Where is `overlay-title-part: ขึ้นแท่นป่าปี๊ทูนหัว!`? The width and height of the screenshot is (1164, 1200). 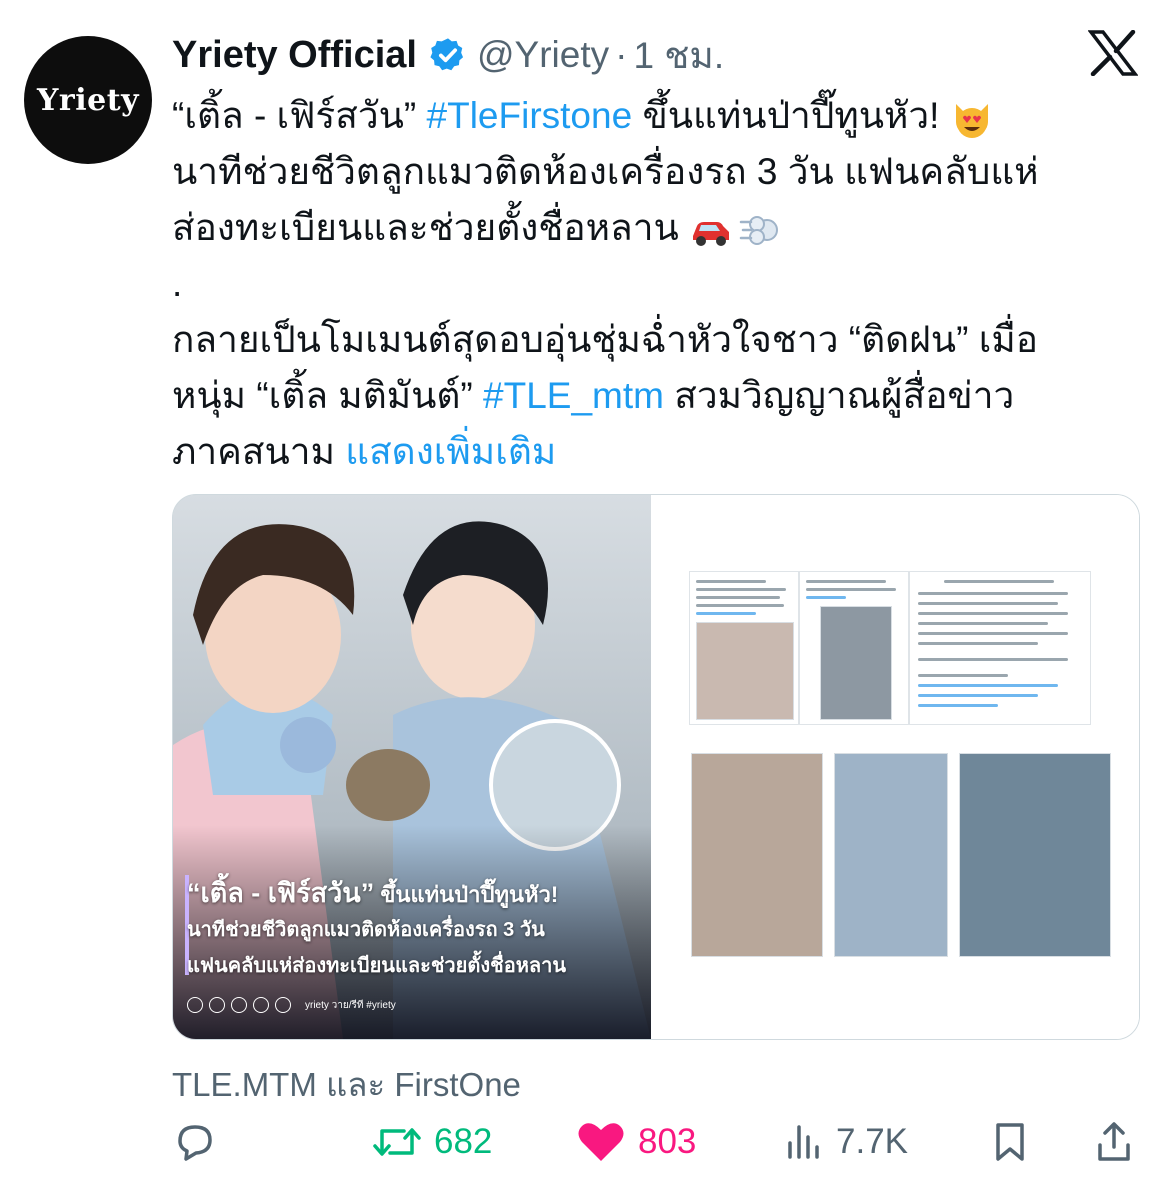
overlay-title-part: ขึ้นแท่นป่าปี๊ทูนหัว! is located at coordinates (466, 894).